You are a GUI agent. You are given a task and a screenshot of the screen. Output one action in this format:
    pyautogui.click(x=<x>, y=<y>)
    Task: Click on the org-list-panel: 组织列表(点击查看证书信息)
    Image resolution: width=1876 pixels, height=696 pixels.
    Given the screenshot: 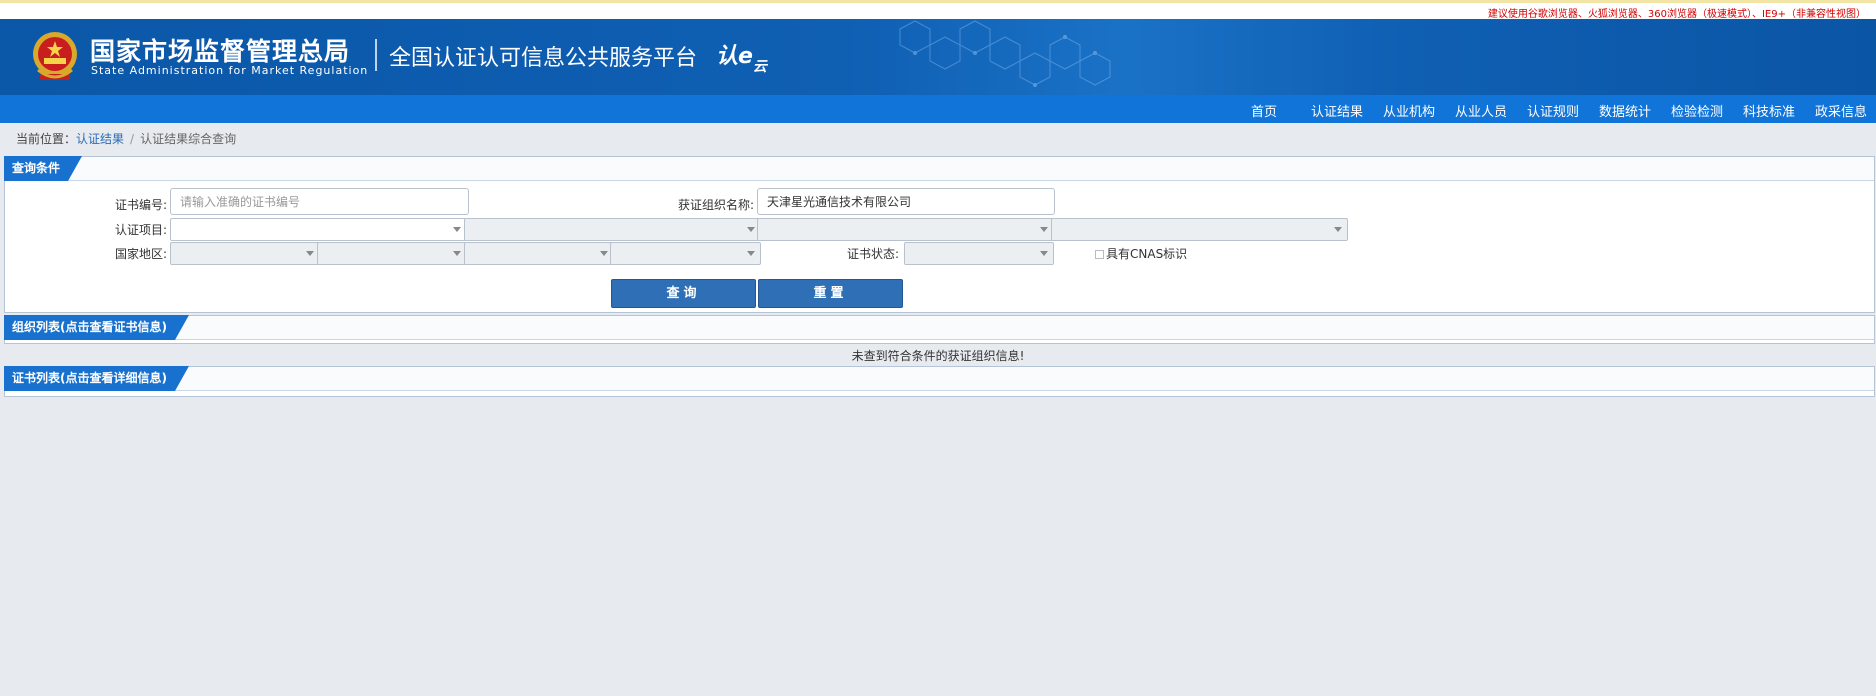 What is the action you would take?
    pyautogui.click(x=939, y=329)
    